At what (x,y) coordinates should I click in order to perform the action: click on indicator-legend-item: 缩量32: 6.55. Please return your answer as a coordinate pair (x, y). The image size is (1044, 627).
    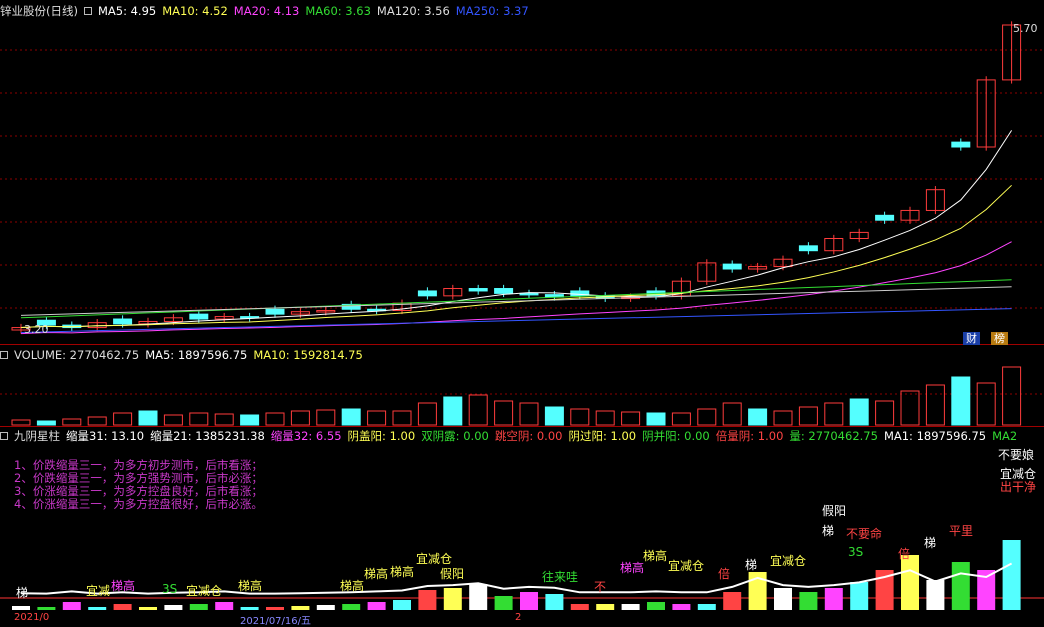
    Looking at the image, I should click on (306, 436).